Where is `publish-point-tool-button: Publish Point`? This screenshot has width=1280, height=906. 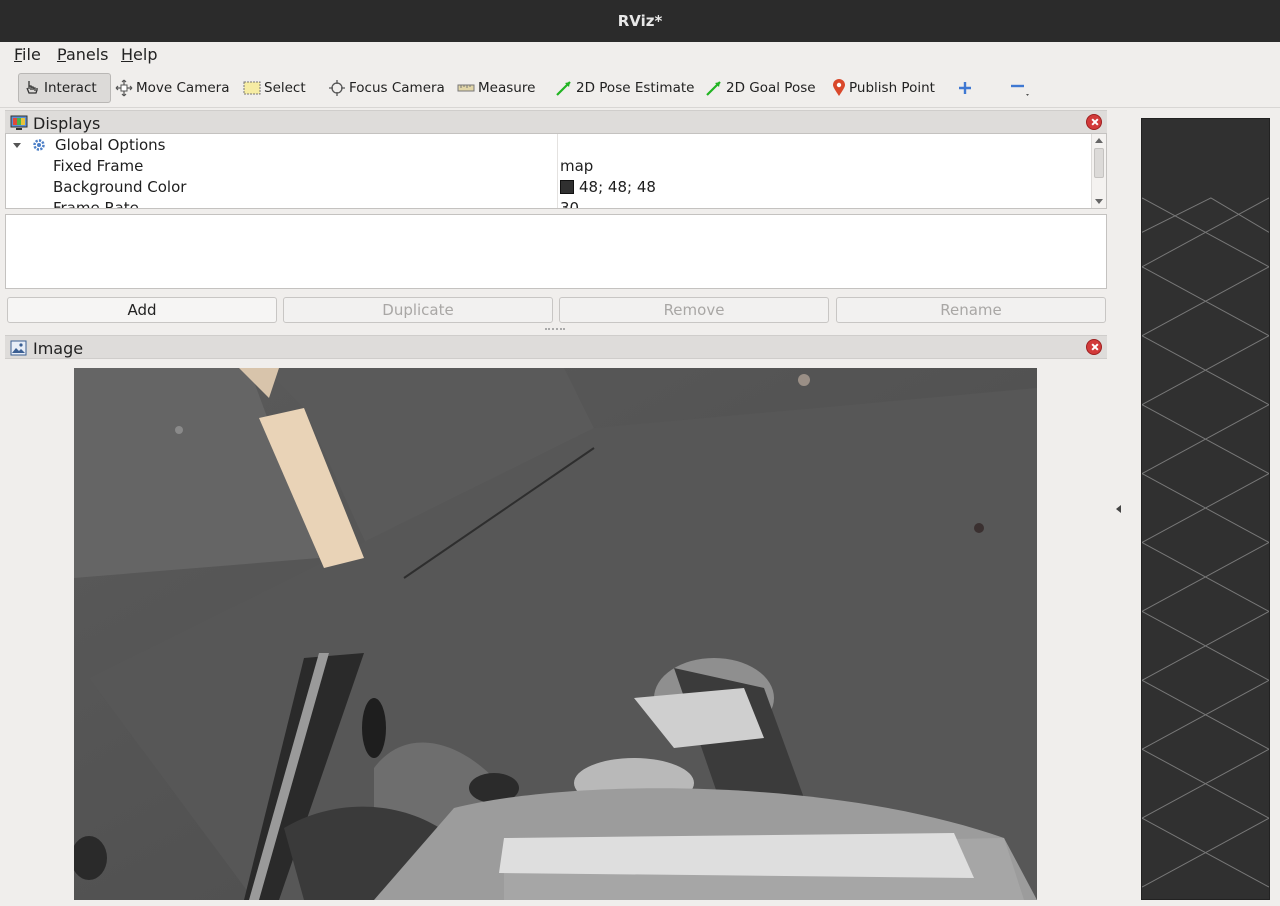
publish-point-tool-button: Publish Point is located at coordinates (883, 88).